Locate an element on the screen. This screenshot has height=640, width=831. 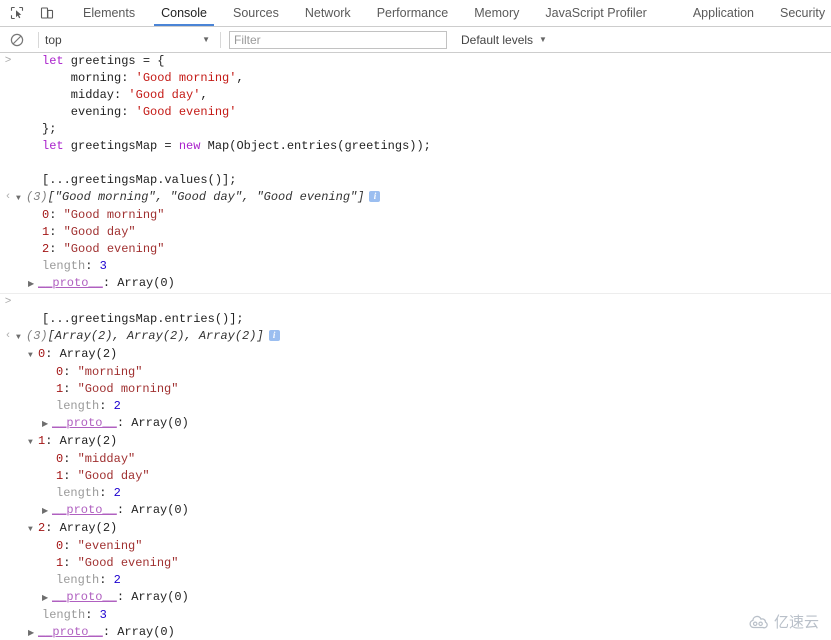
length-key: length is located at coordinates (64, 266).